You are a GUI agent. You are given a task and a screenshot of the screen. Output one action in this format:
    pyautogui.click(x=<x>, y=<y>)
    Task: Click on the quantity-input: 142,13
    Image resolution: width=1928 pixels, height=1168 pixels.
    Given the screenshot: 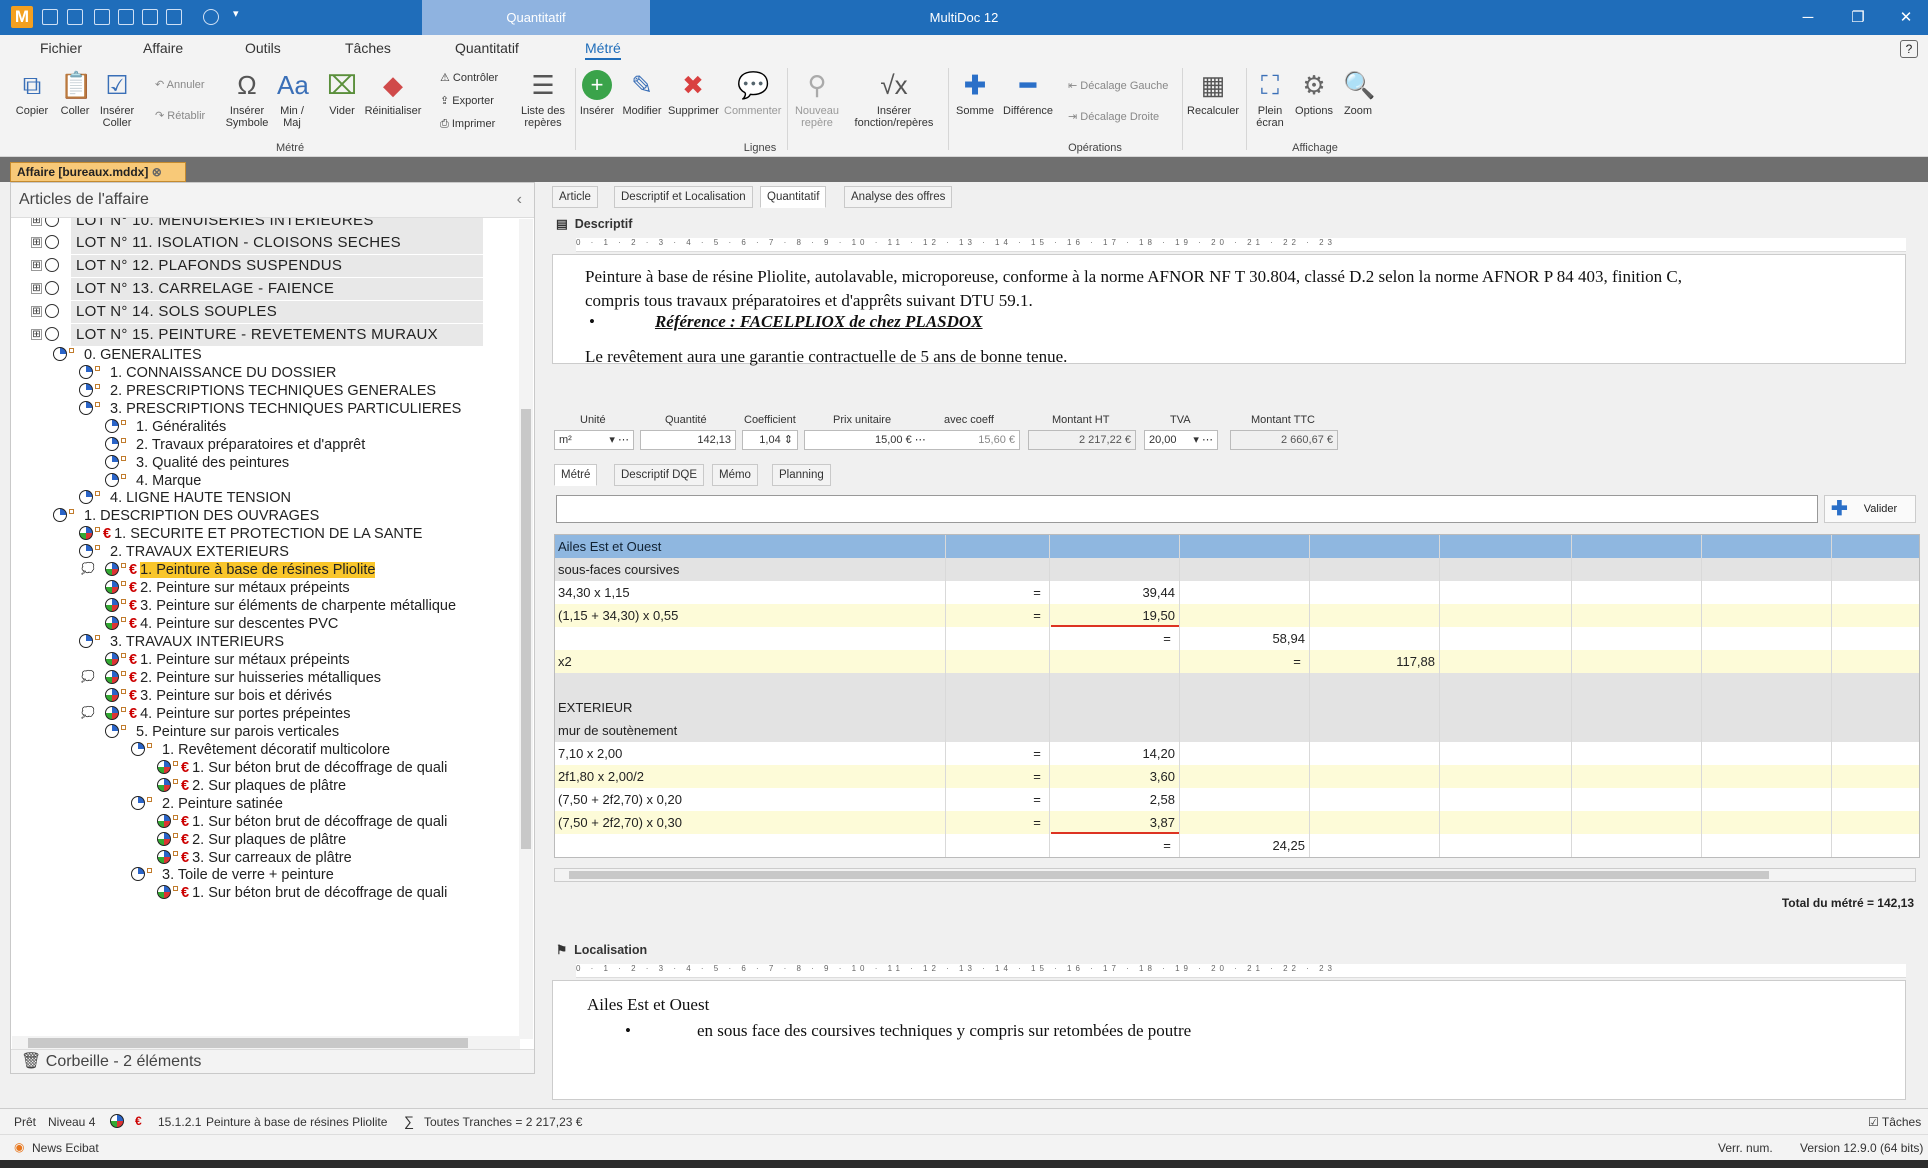 What is the action you would take?
    pyautogui.click(x=688, y=440)
    